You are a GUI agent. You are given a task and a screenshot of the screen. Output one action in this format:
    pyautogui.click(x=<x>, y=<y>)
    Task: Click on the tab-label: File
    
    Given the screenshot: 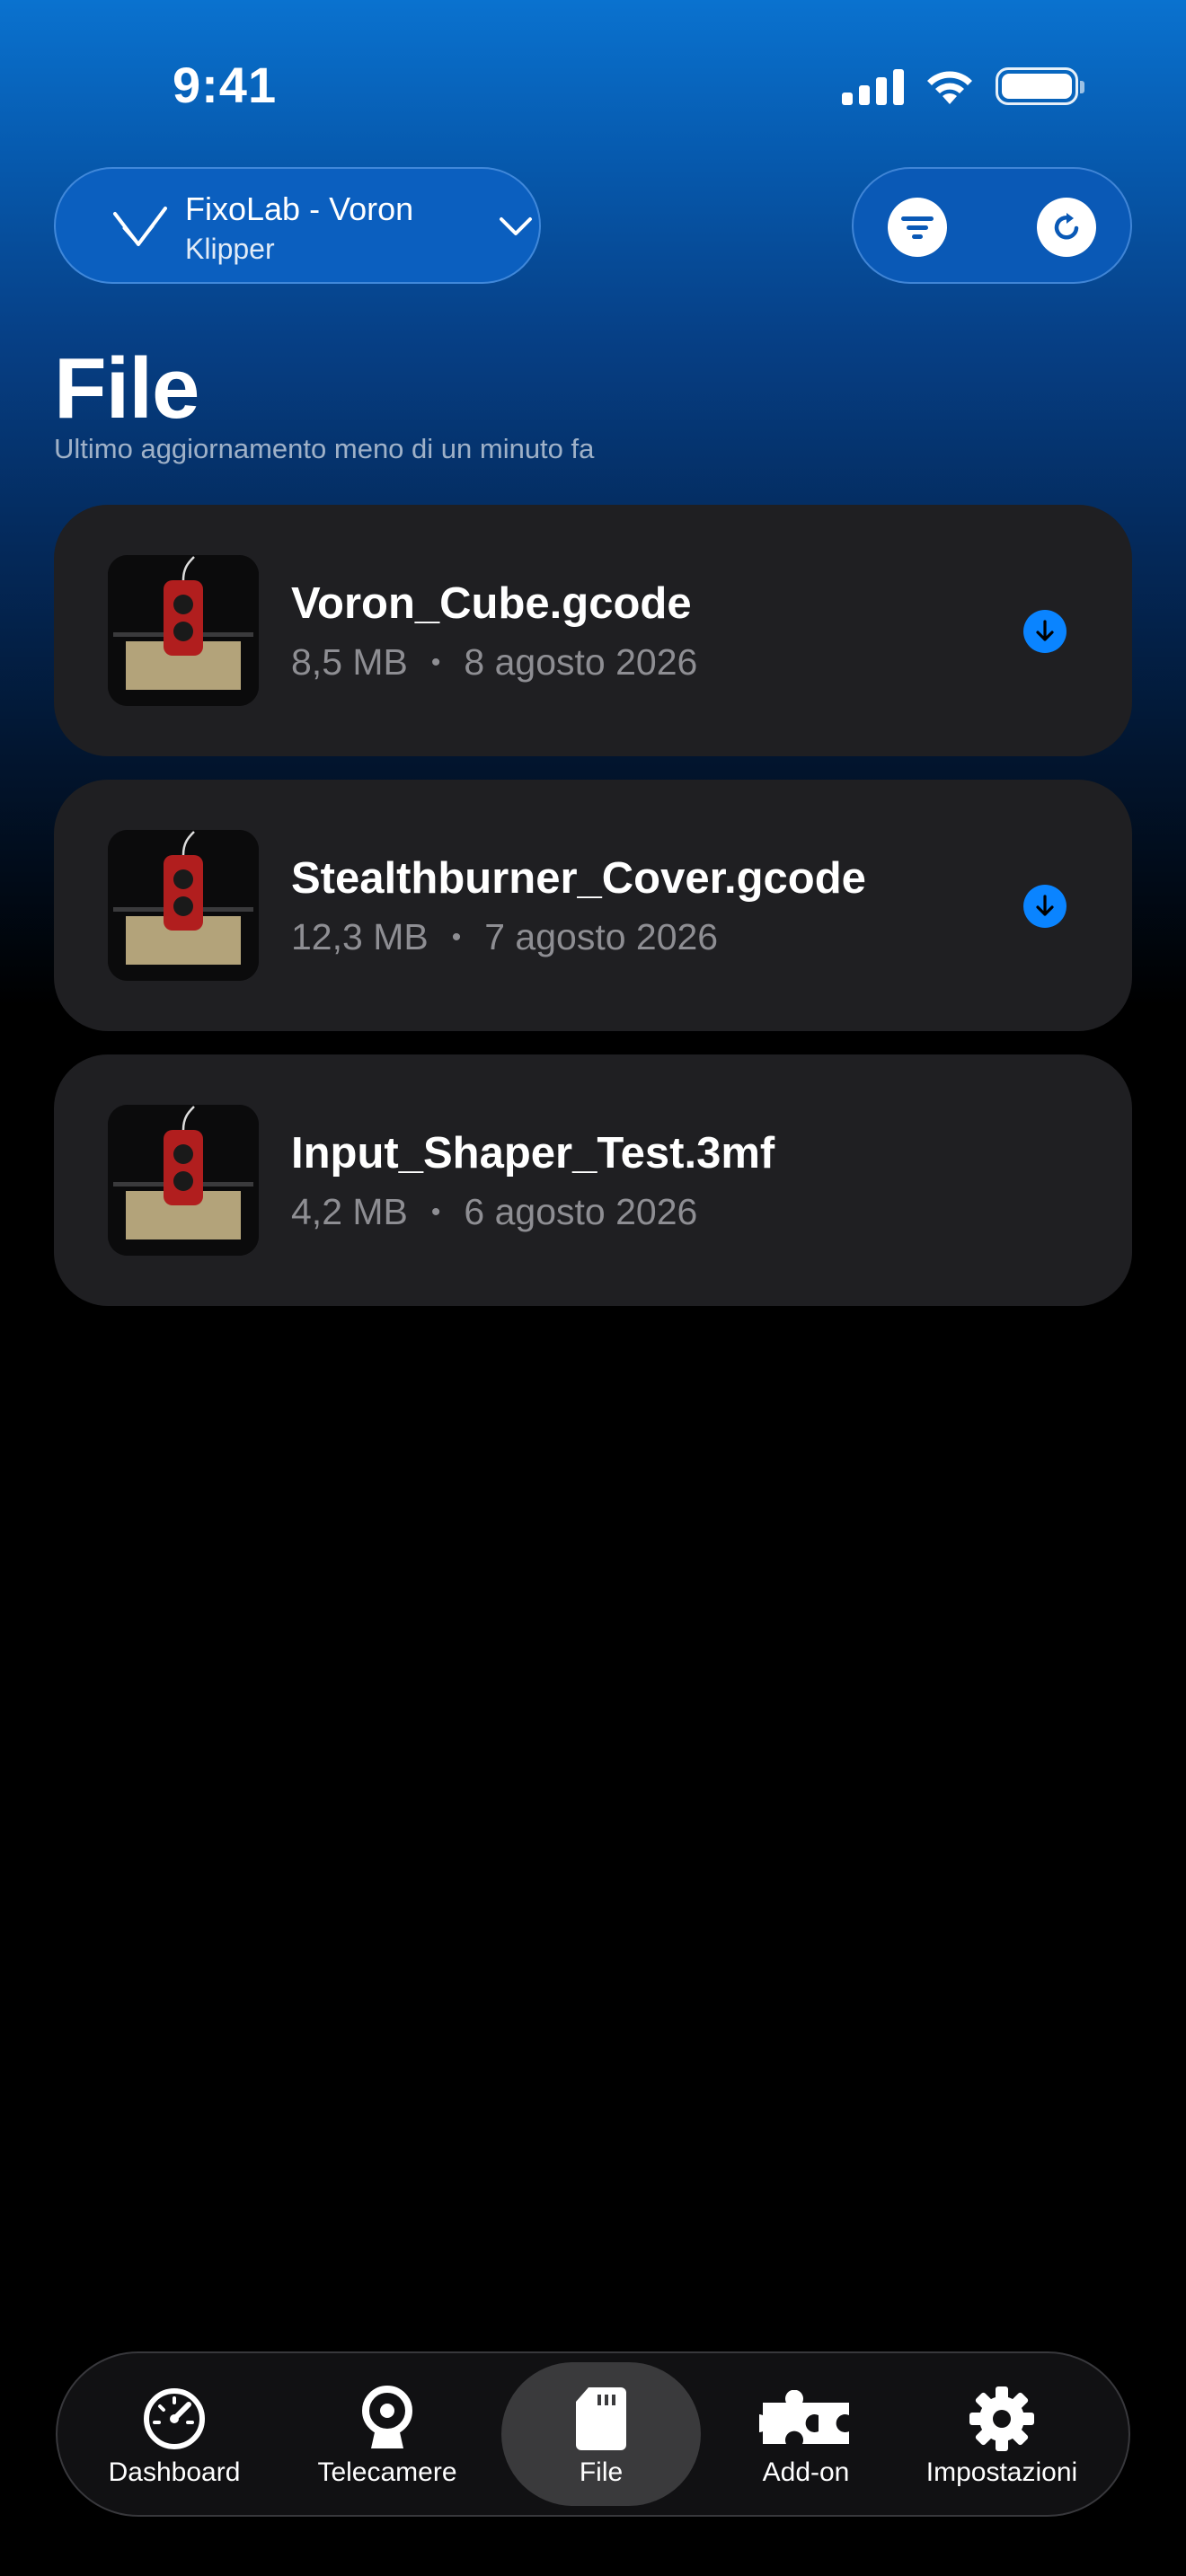 What is the action you would take?
    pyautogui.click(x=601, y=2472)
    